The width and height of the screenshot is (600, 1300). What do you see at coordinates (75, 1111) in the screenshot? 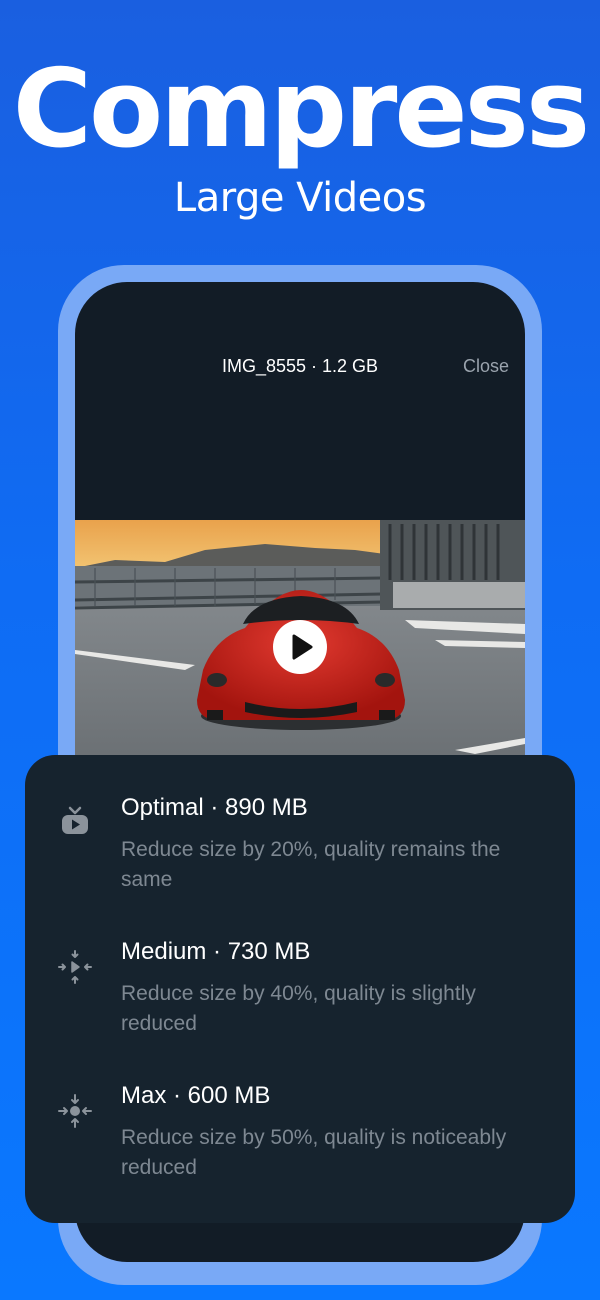
I see `compress-max-icon` at bounding box center [75, 1111].